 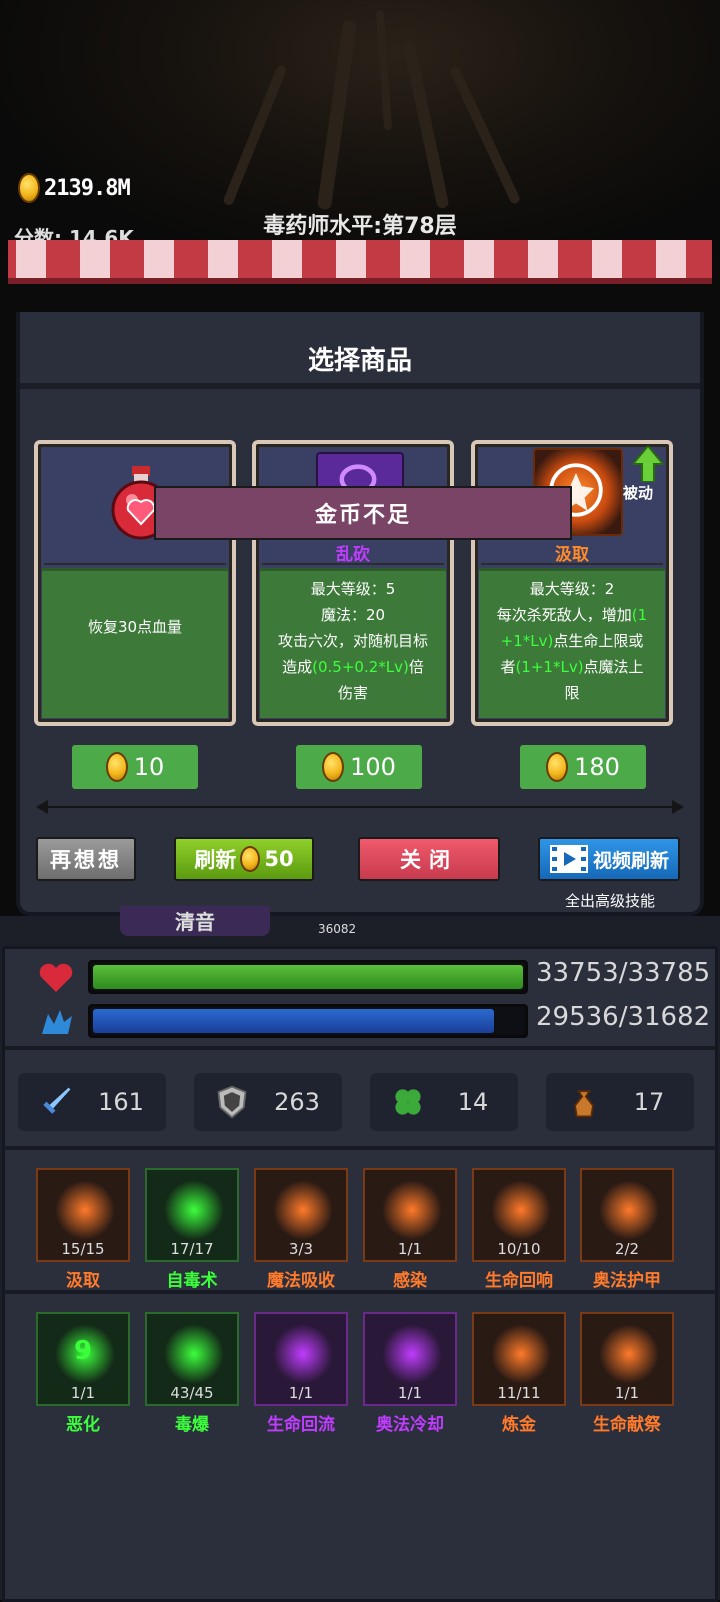 I want to click on hp-bar, so click(x=308, y=977).